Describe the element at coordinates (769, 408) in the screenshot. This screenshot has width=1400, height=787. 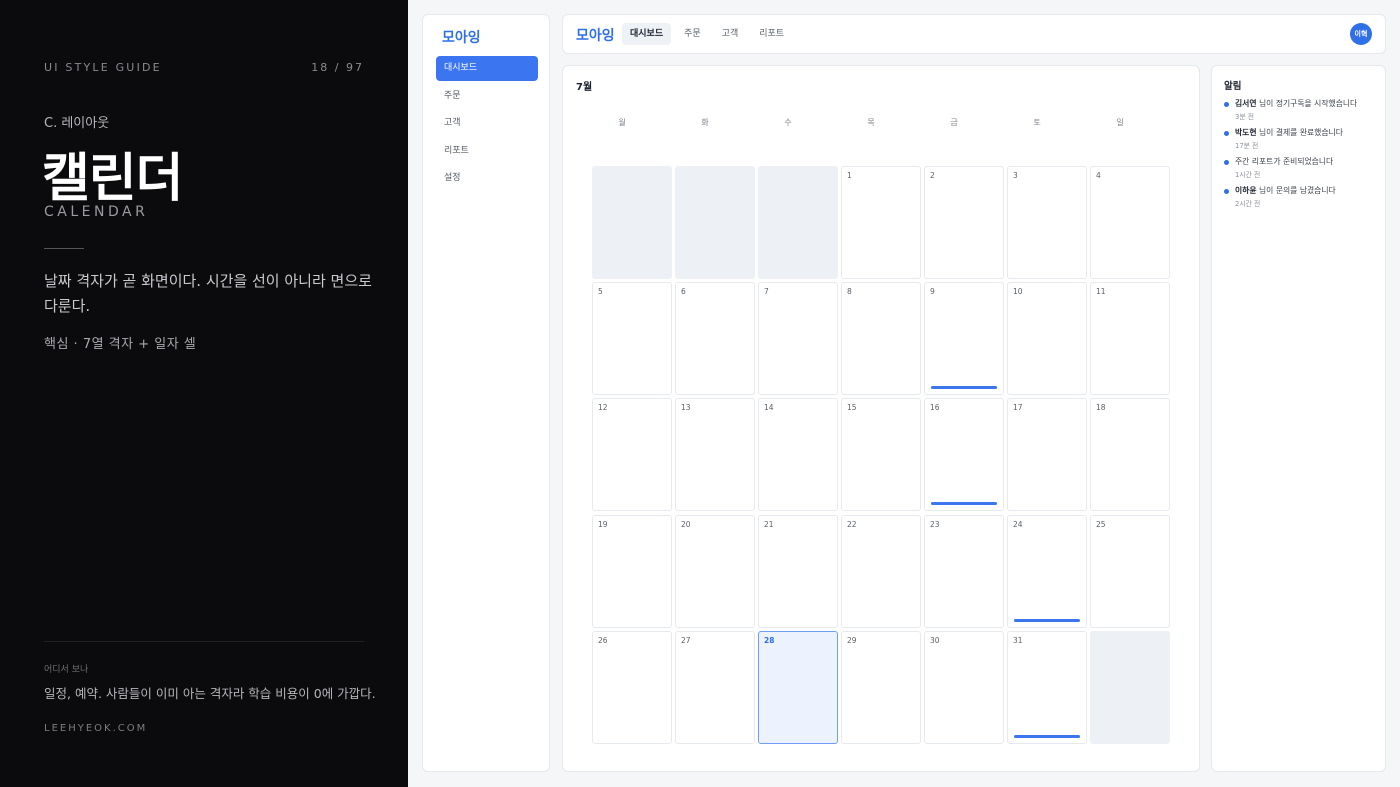
I see `day-number: 14` at that location.